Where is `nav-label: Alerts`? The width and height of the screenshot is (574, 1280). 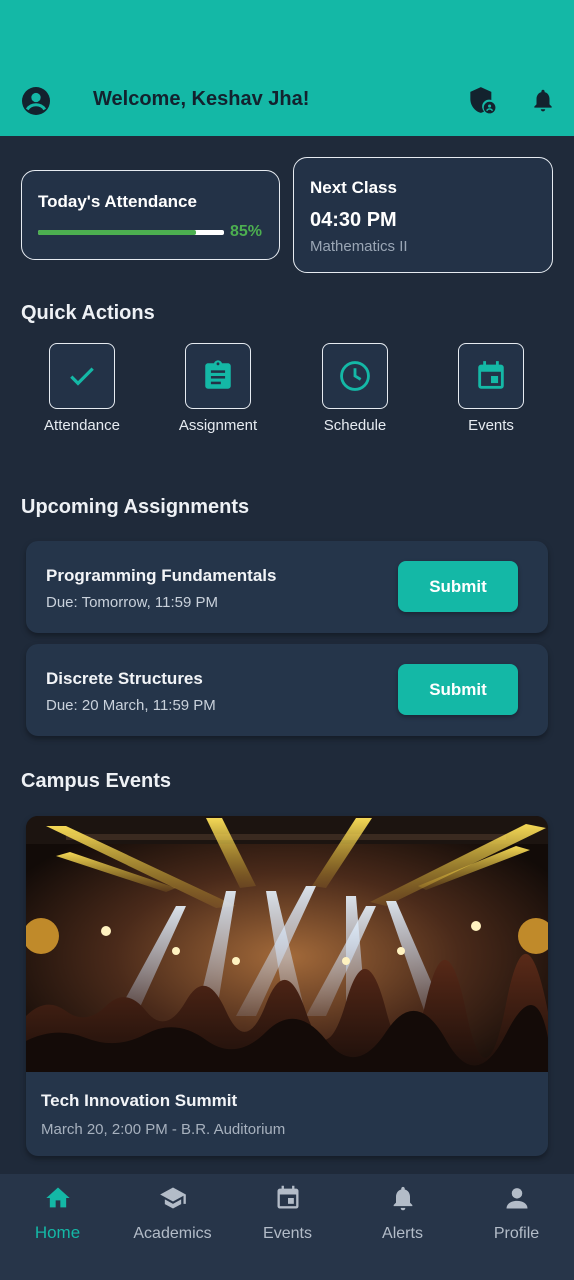 nav-label: Alerts is located at coordinates (402, 1233).